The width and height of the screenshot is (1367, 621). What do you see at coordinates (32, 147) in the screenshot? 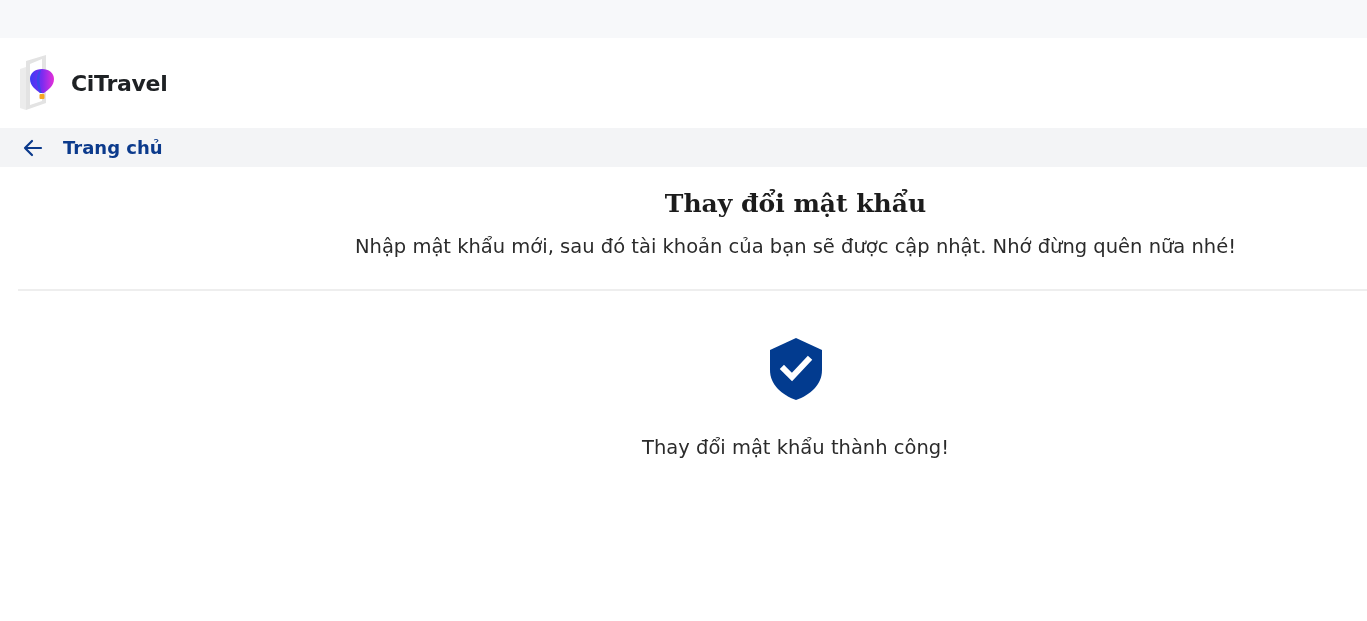
I see `back-arrow-icon` at bounding box center [32, 147].